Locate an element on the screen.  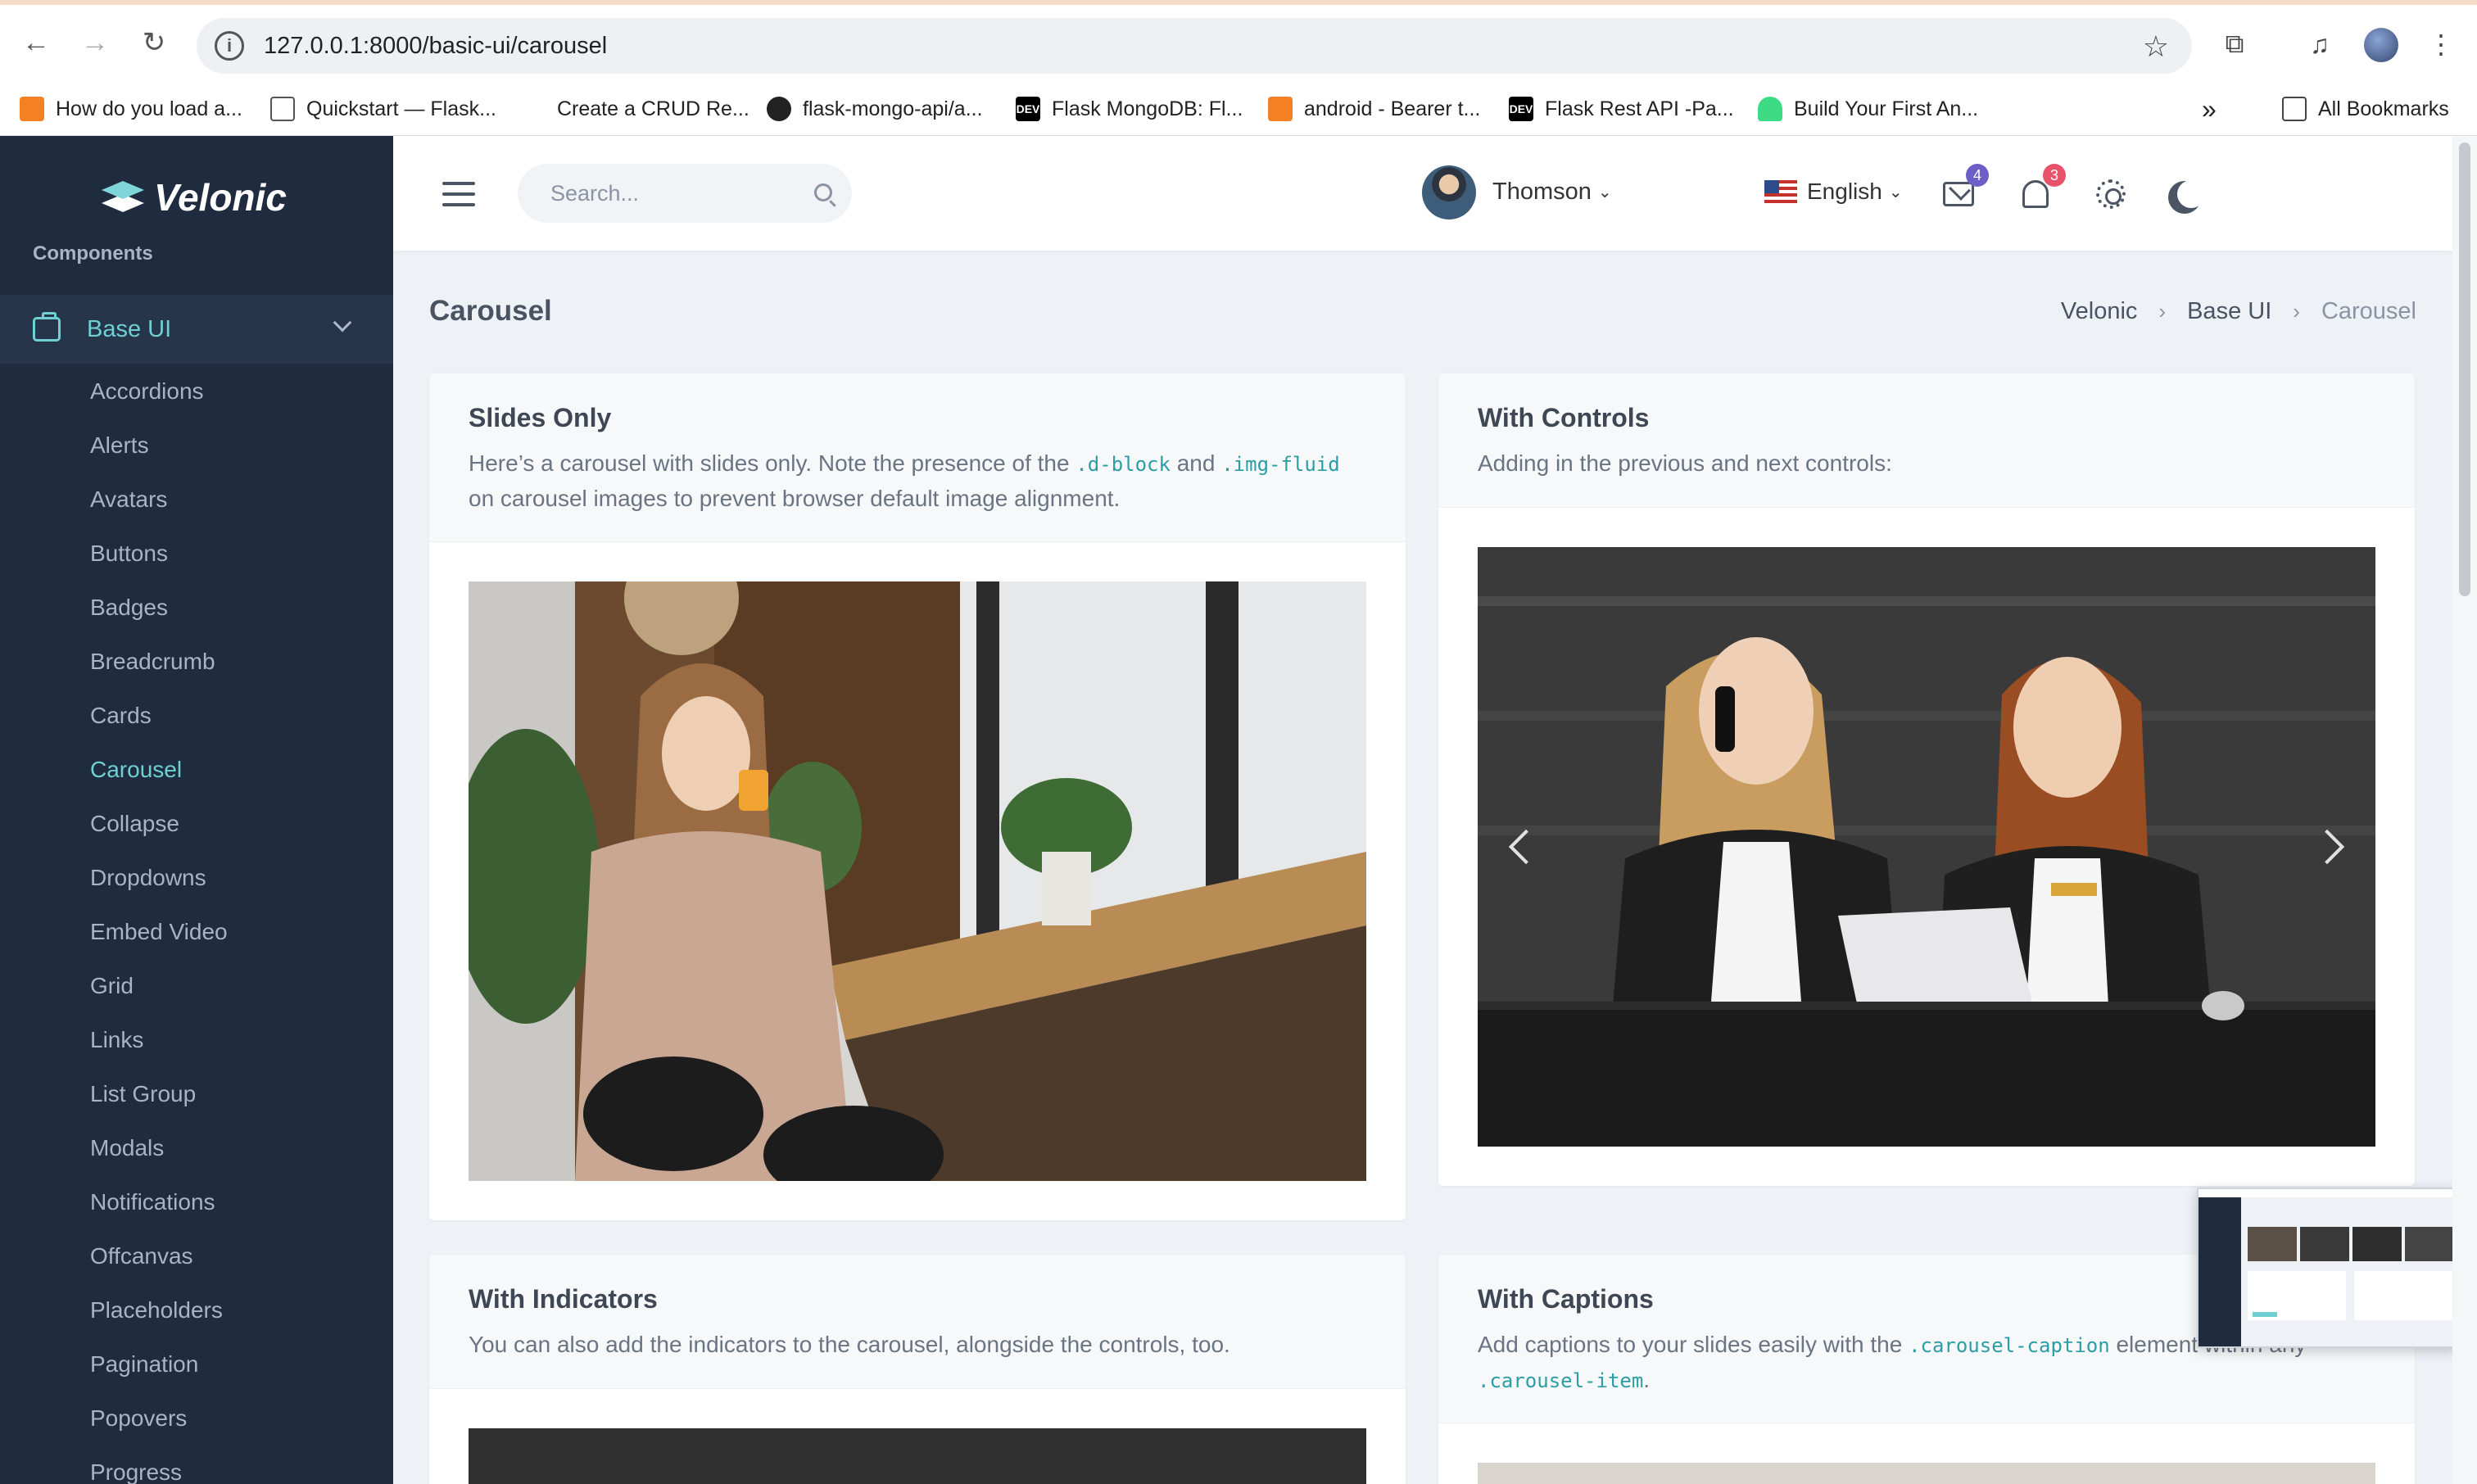
sidebar-item-breadcrumb: Breadcrumb is located at coordinates (159, 671).